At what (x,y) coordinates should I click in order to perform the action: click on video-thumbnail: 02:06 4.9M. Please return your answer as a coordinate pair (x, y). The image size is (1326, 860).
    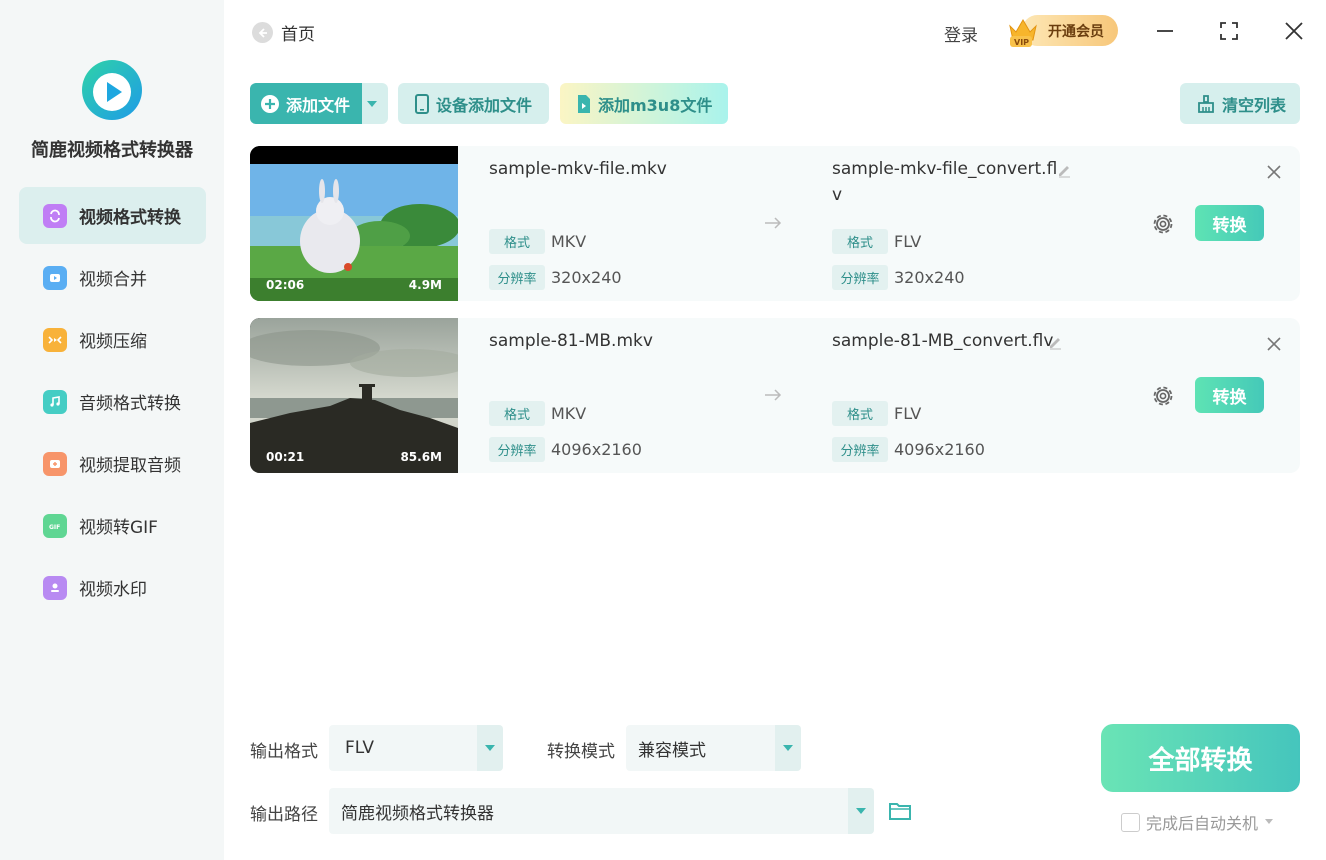
    Looking at the image, I should click on (354, 223).